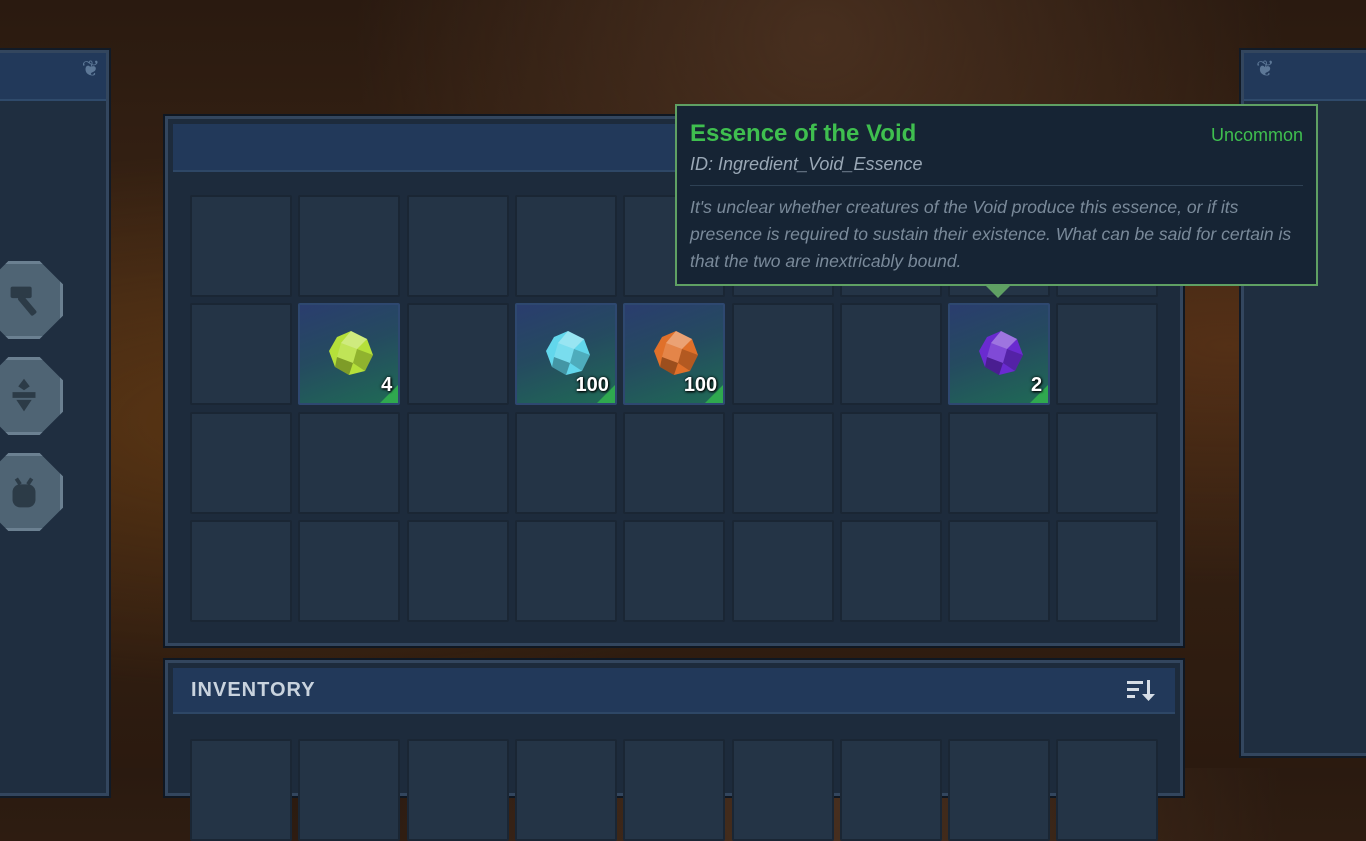 The width and height of the screenshot is (1366, 841). I want to click on tooltip-divider, so click(996, 185).